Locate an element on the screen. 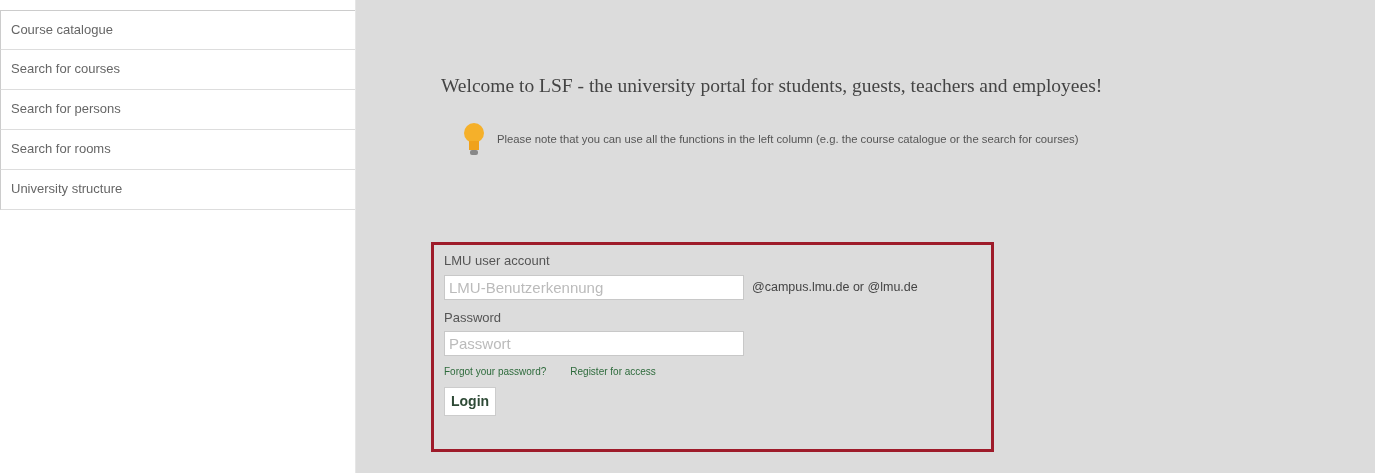  field-label: Password is located at coordinates (473, 317).